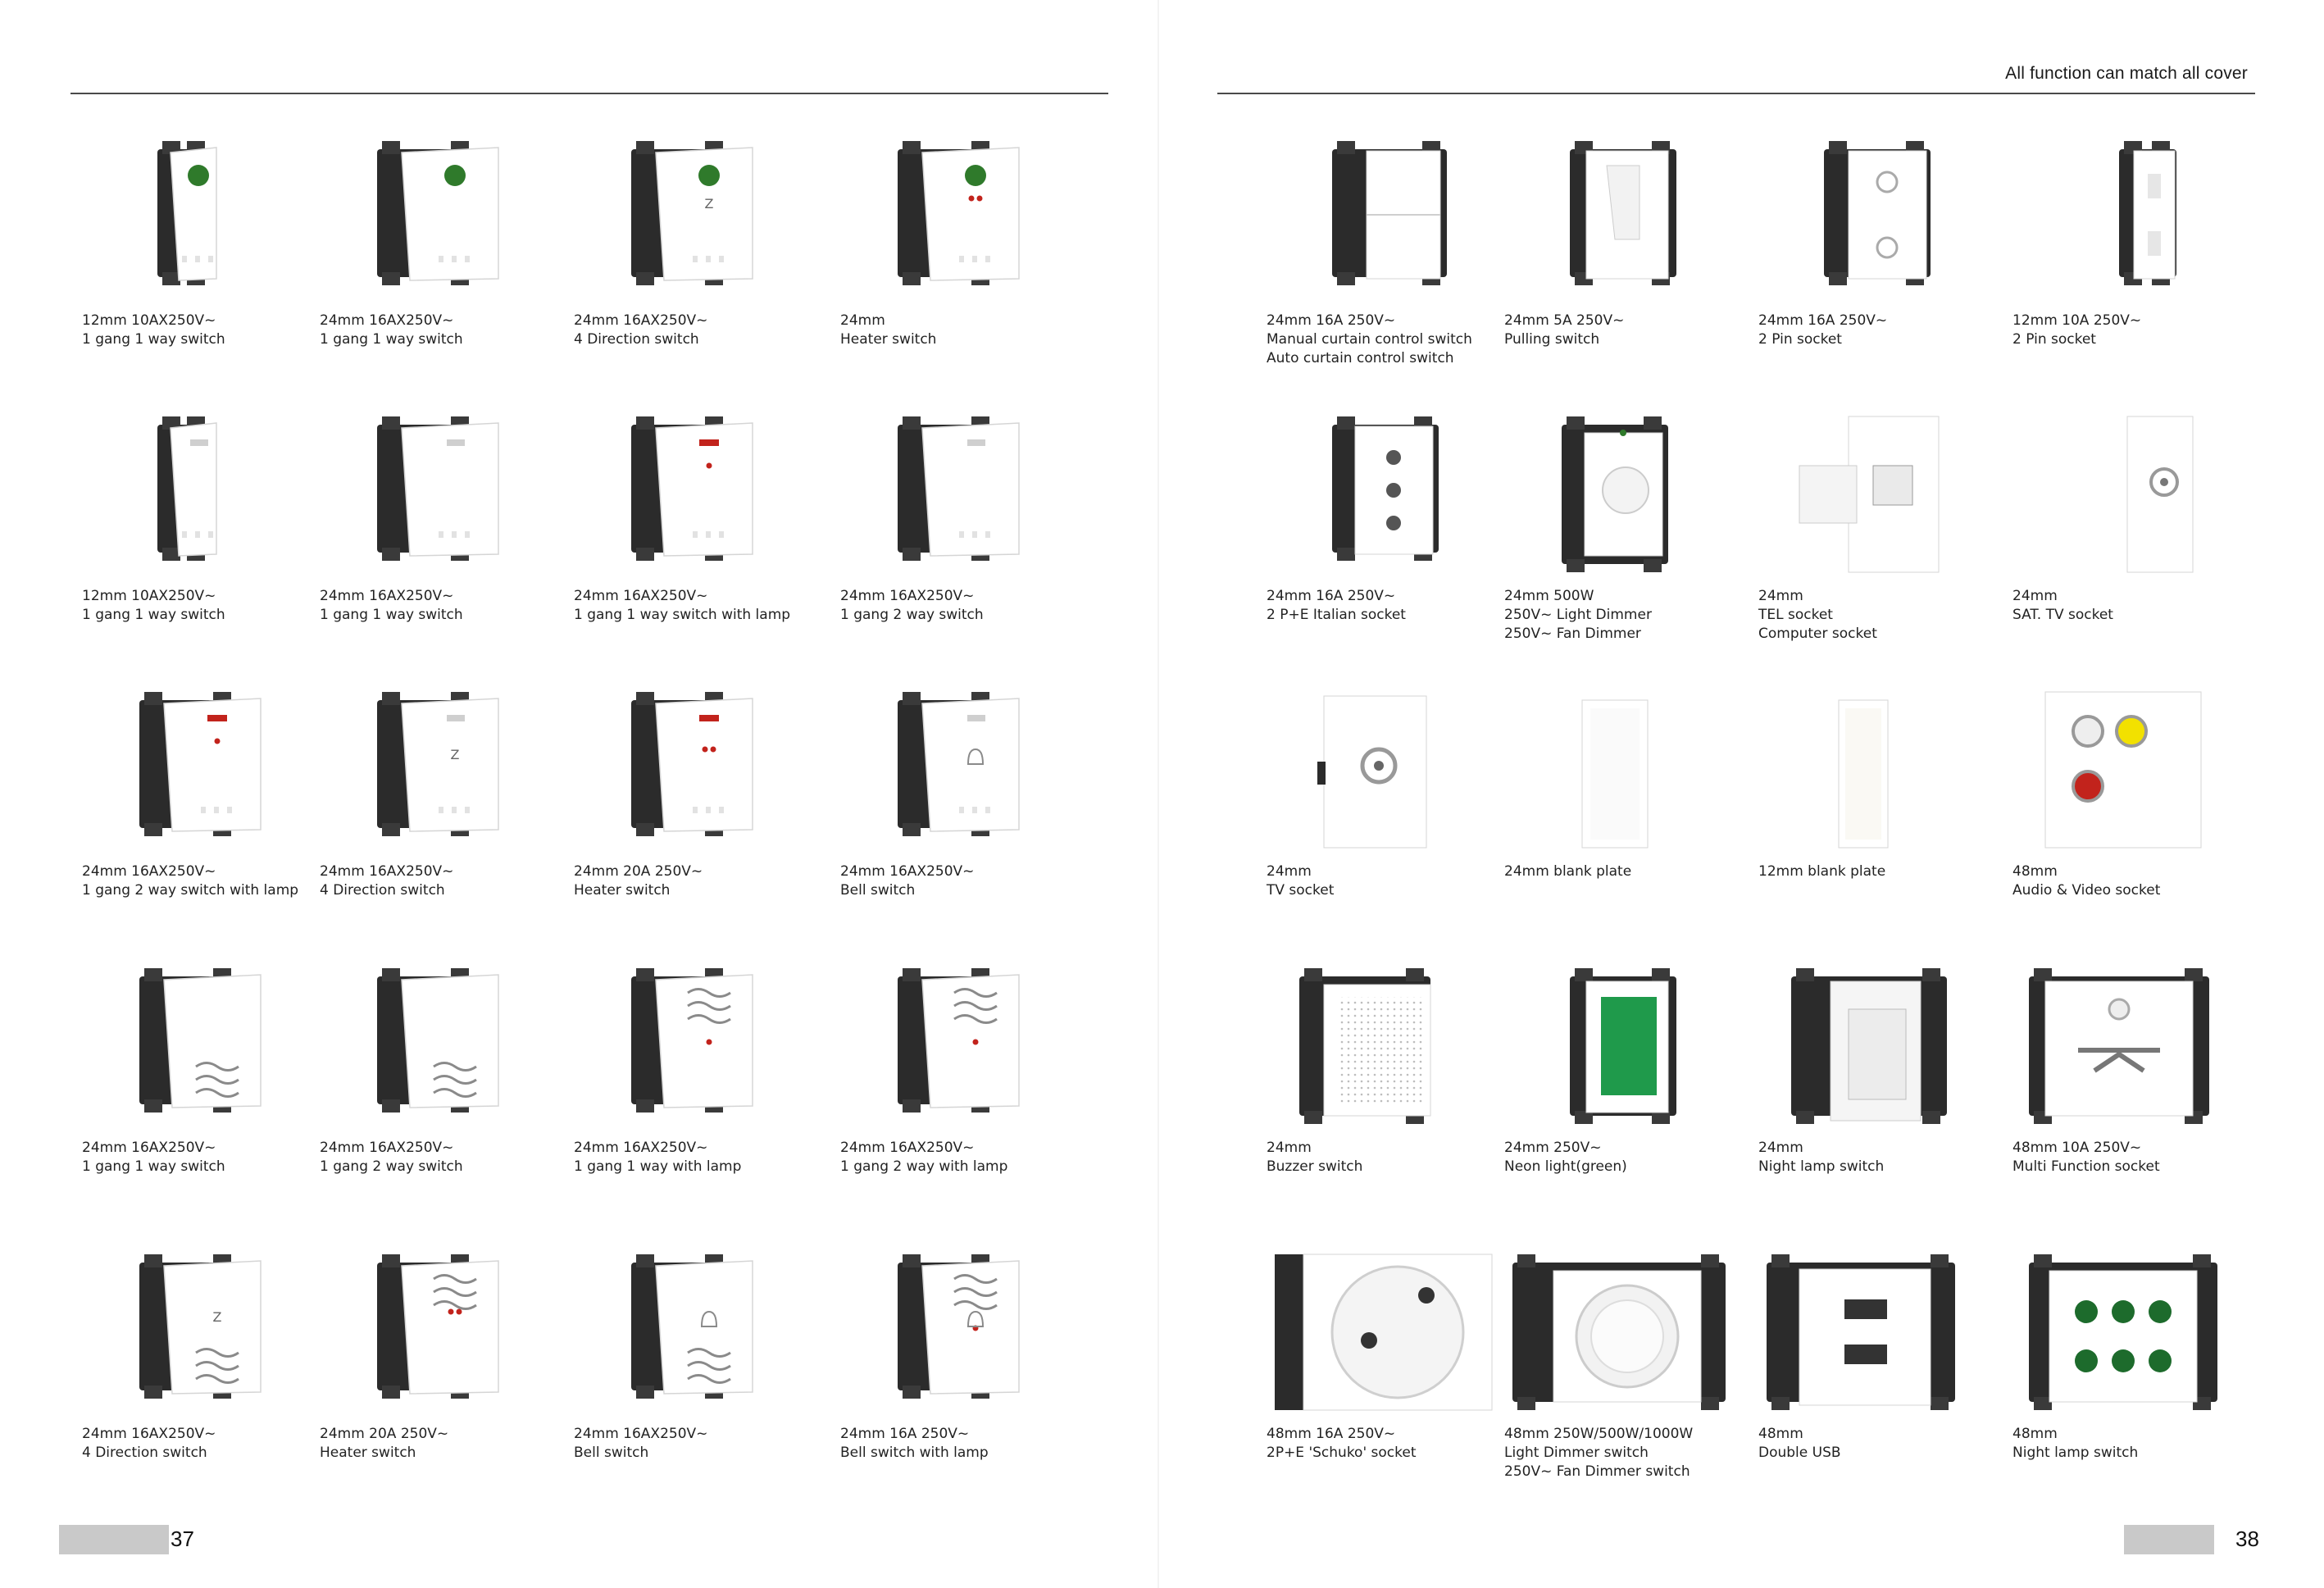  I want to click on product-label-line: Buzzer switch, so click(1315, 1166).